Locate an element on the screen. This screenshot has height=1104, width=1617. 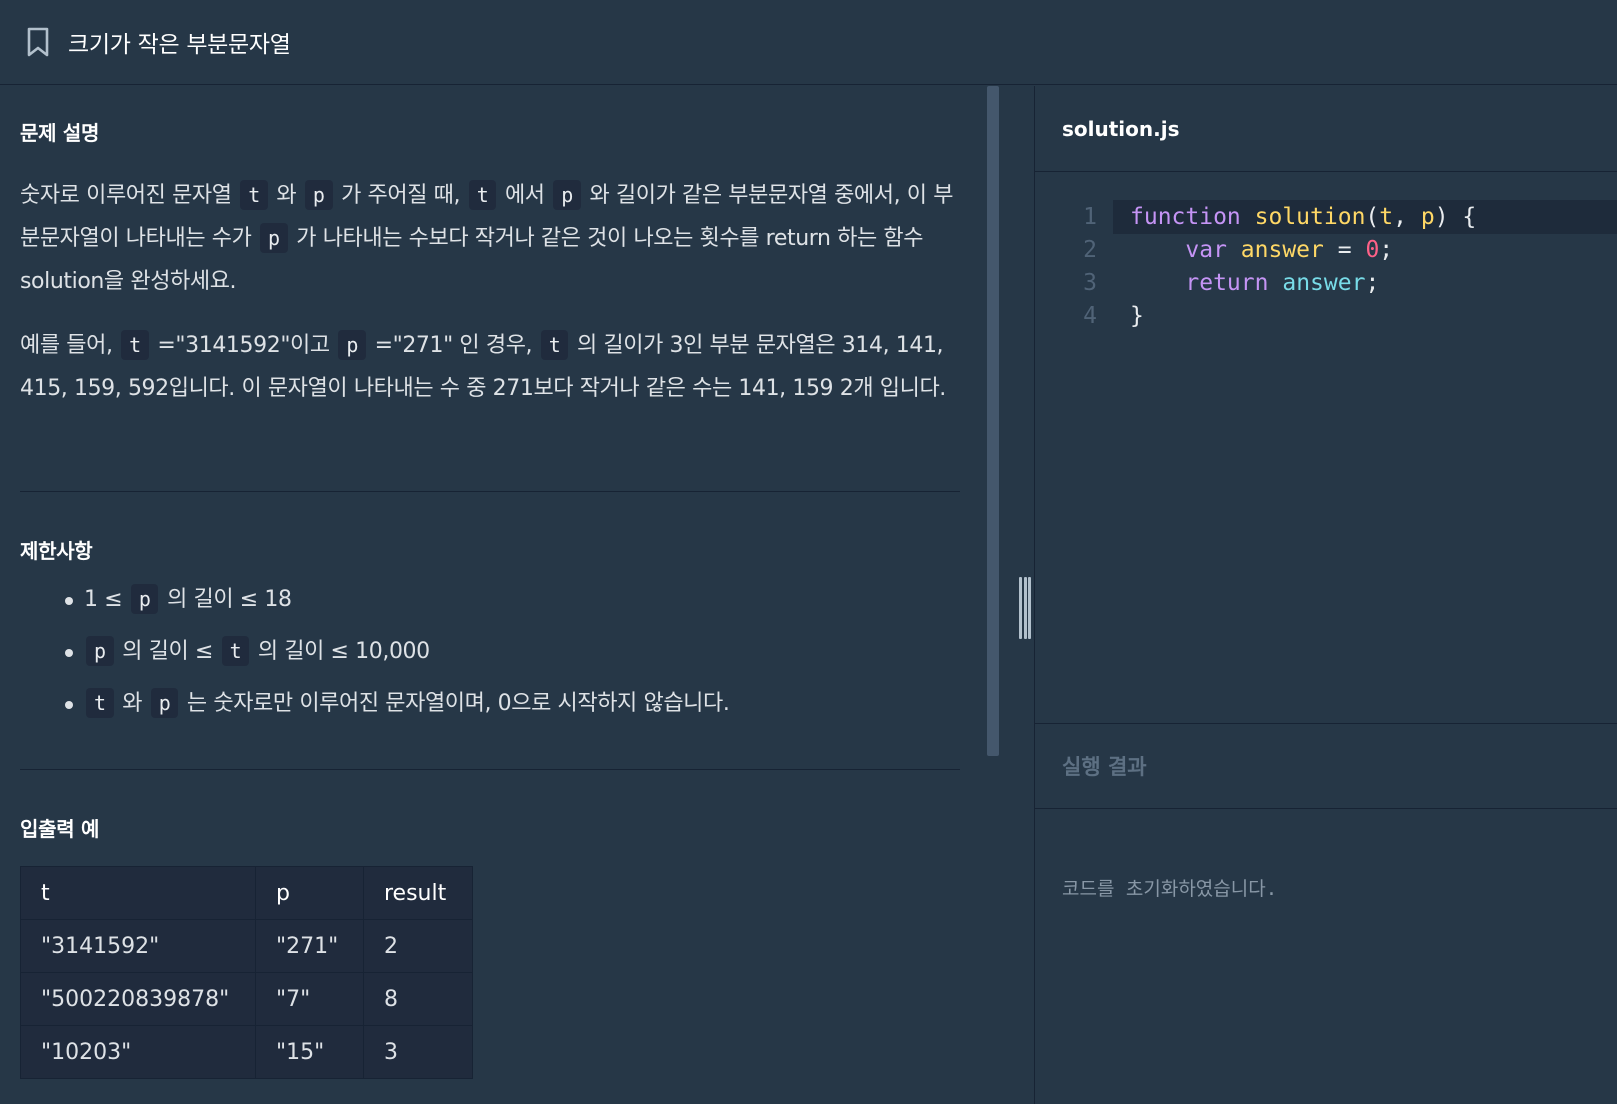
line-number: 1 is located at coordinates (1090, 217).